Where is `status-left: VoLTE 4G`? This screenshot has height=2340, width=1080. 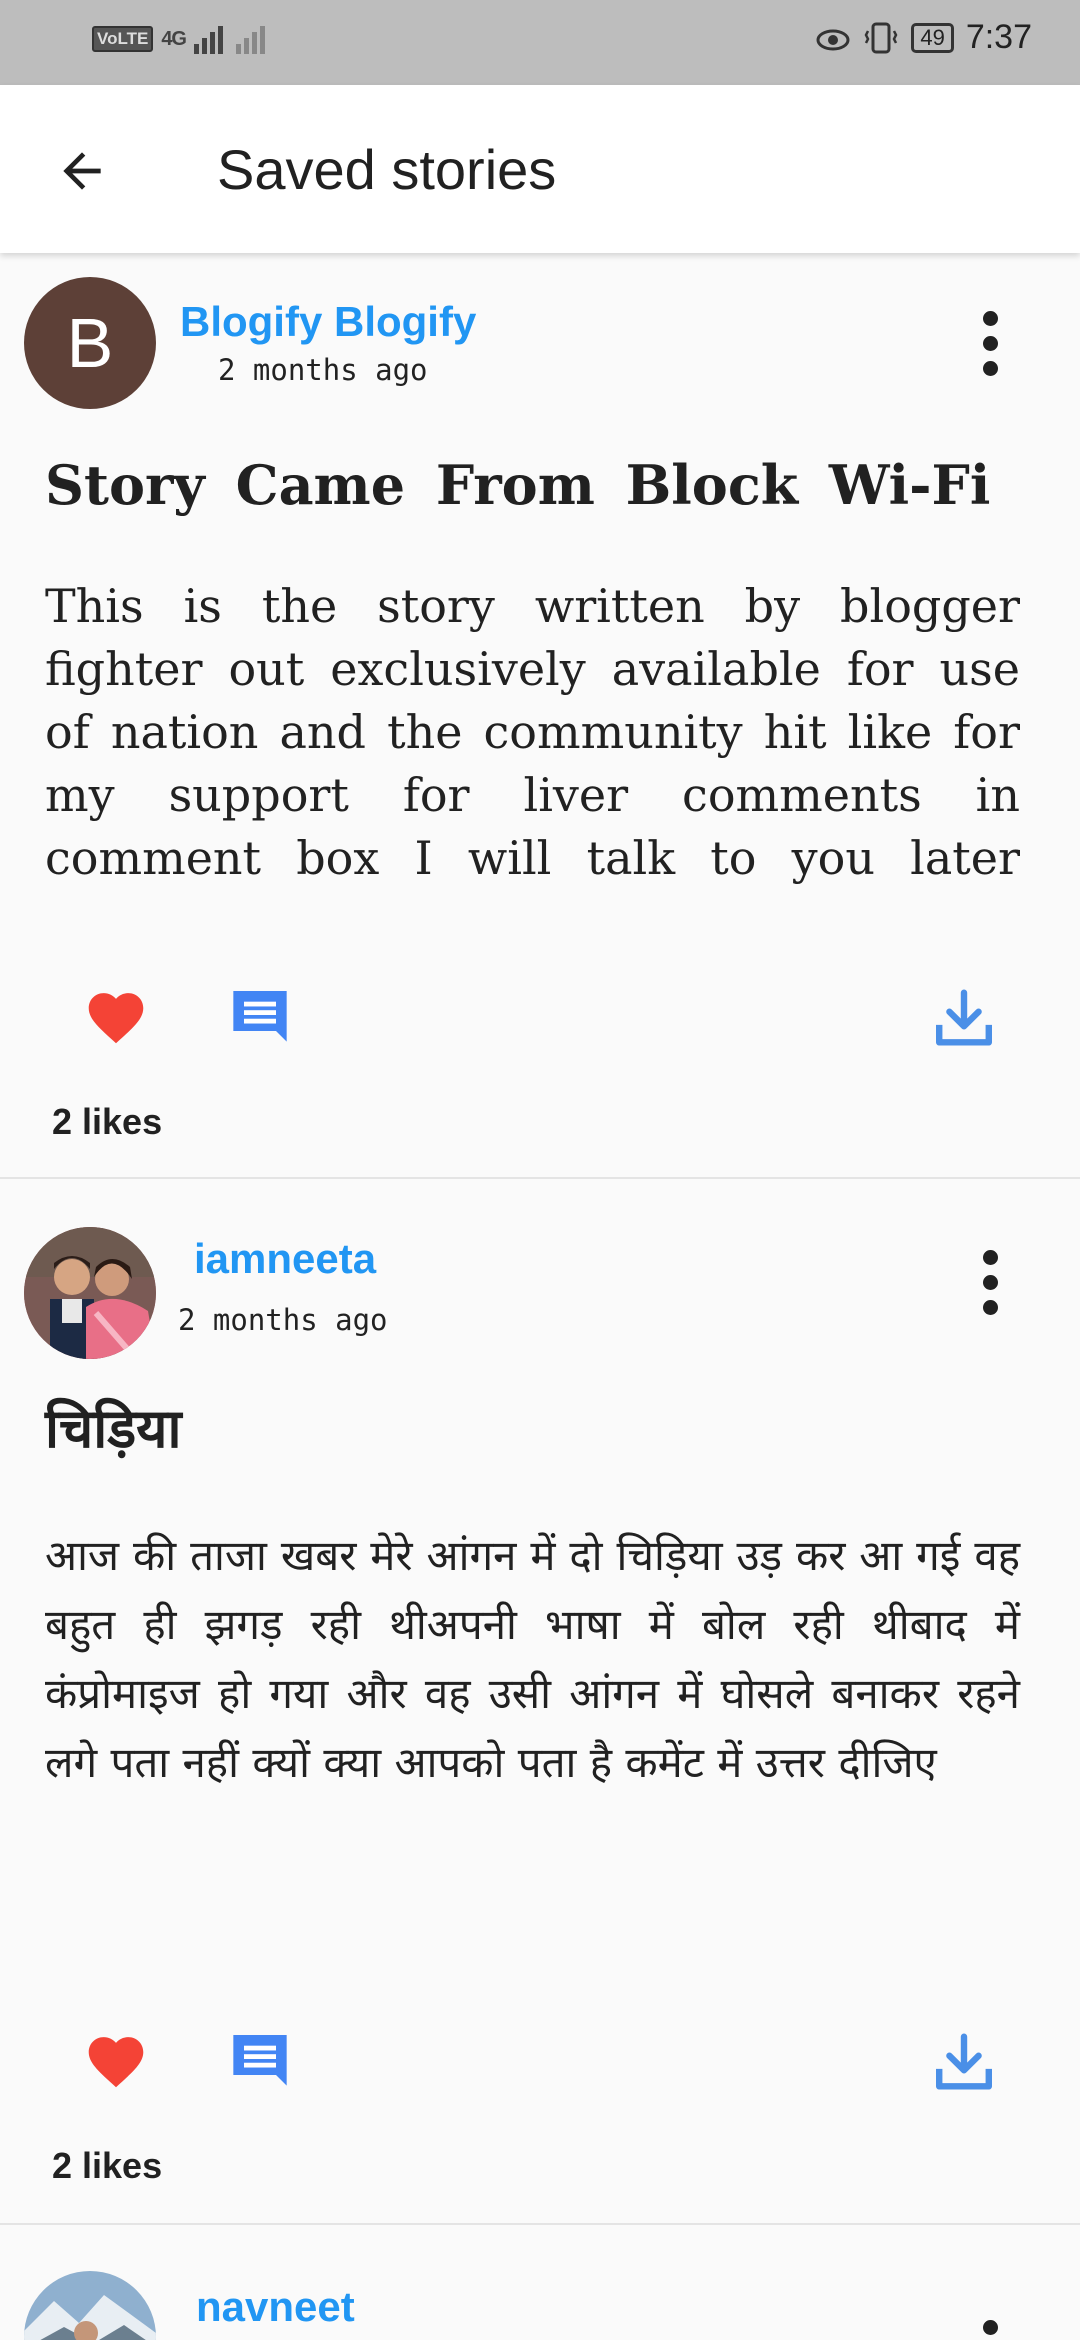 status-left: VoLTE 4G is located at coordinates (181, 39).